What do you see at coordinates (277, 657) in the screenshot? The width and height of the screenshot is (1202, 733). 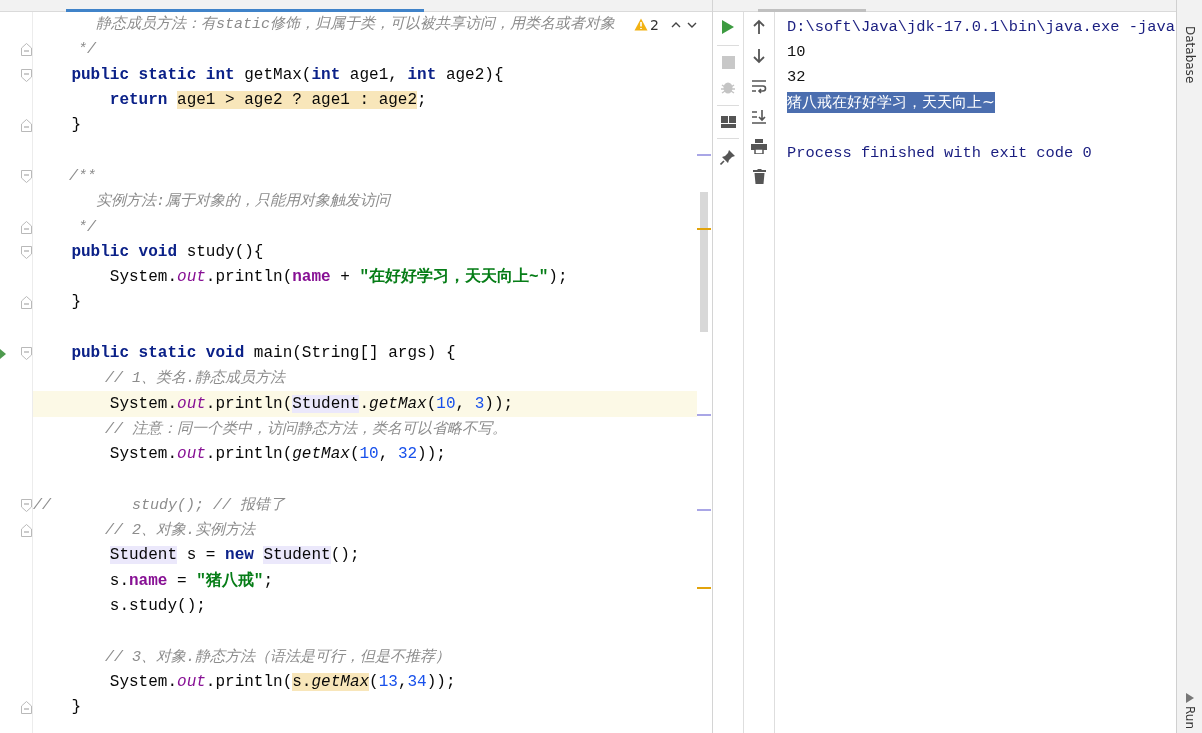 I see `code-line: // 3、对象.静态方法（语法是可行，但是不推荐）` at bounding box center [277, 657].